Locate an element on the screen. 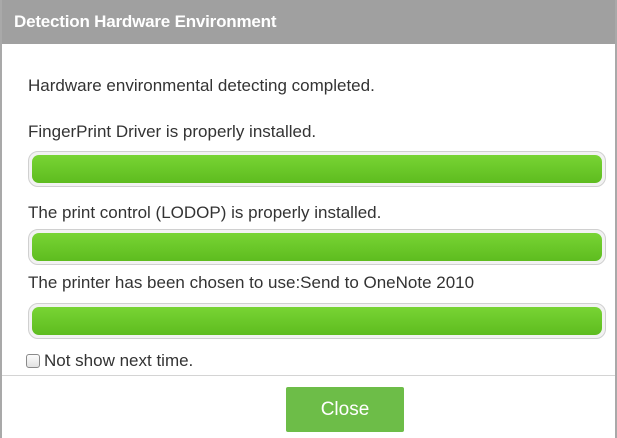 The height and width of the screenshot is (438, 617). not-show-option: Not show next time. is located at coordinates (109, 361).